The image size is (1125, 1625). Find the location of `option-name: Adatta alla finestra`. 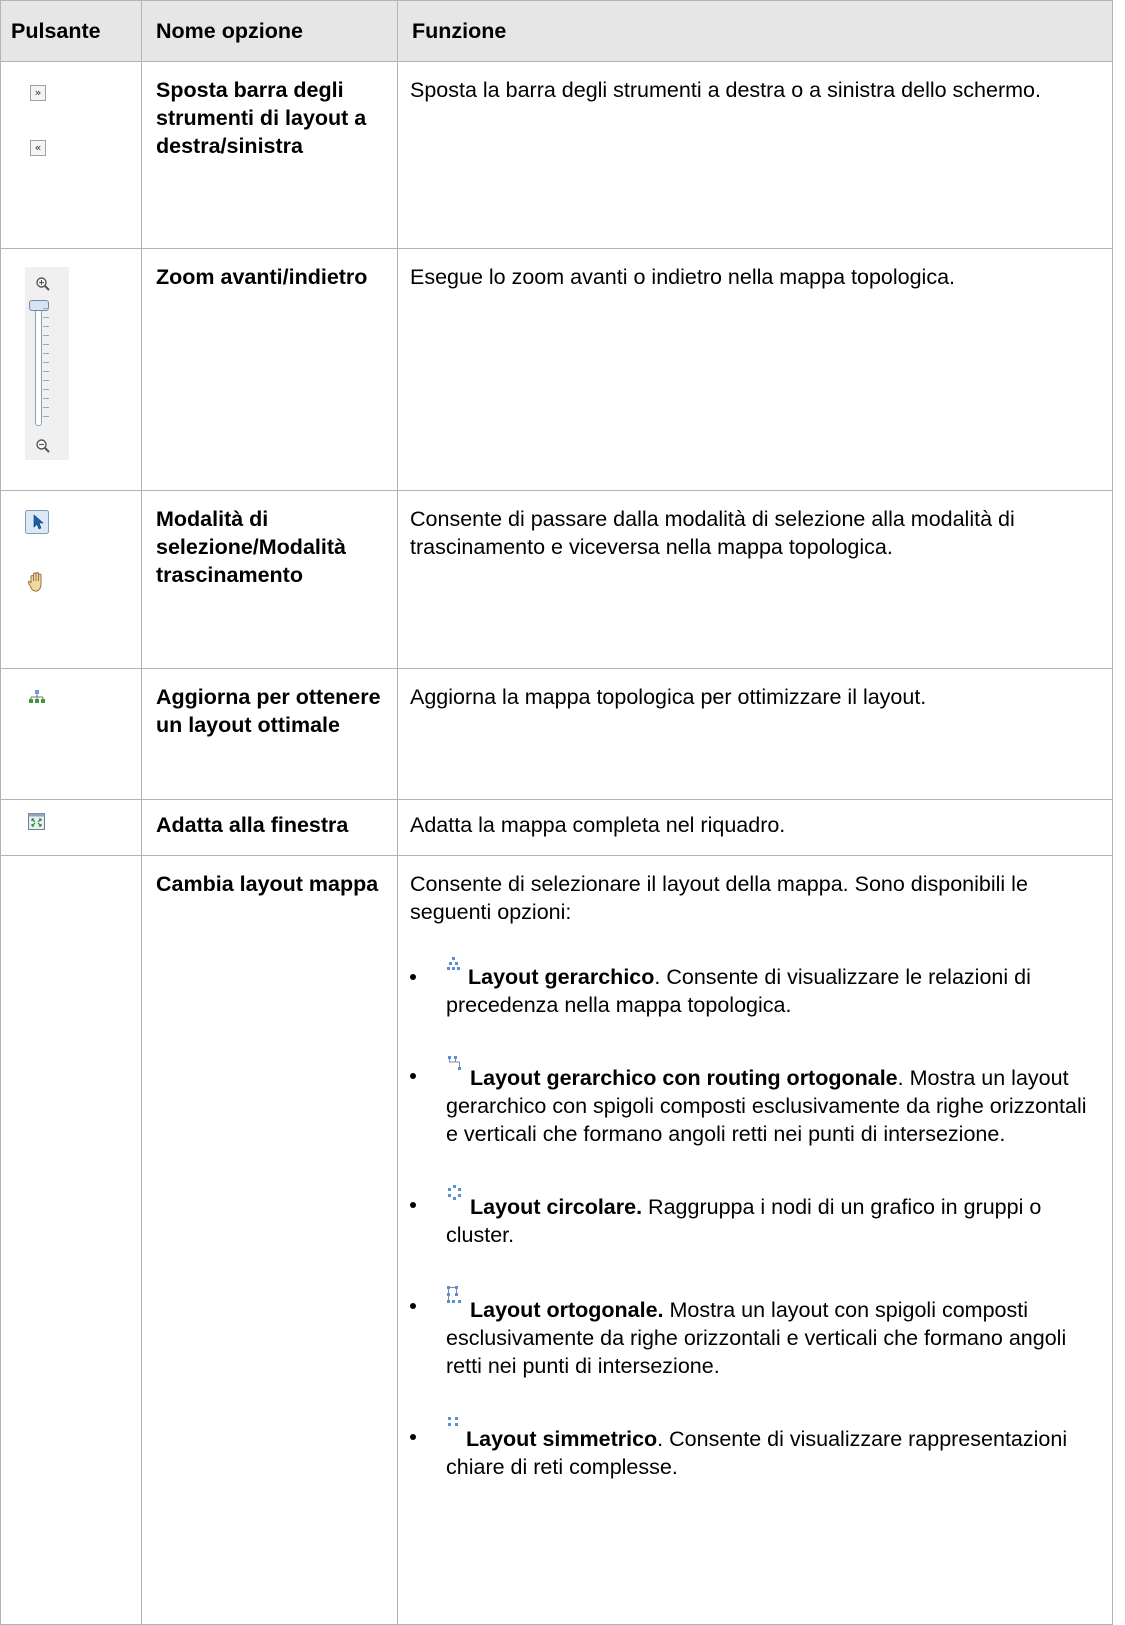

option-name: Adatta alla finestra is located at coordinates (269, 827).